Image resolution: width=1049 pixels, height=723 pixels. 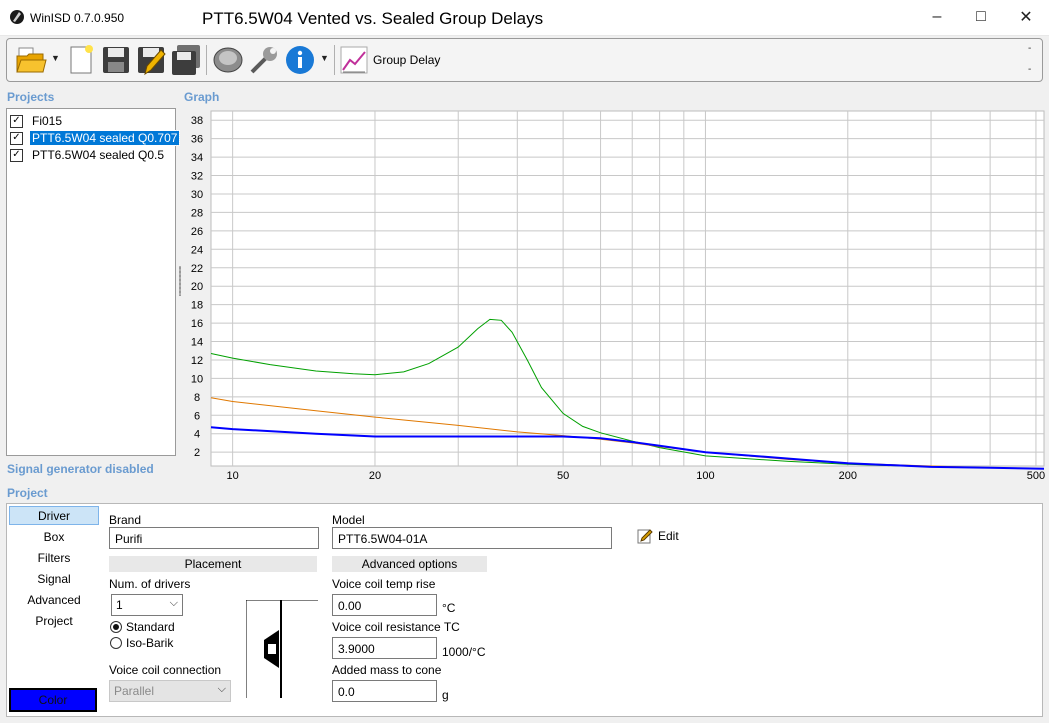 I want to click on new-document-icon, so click(x=81, y=60).